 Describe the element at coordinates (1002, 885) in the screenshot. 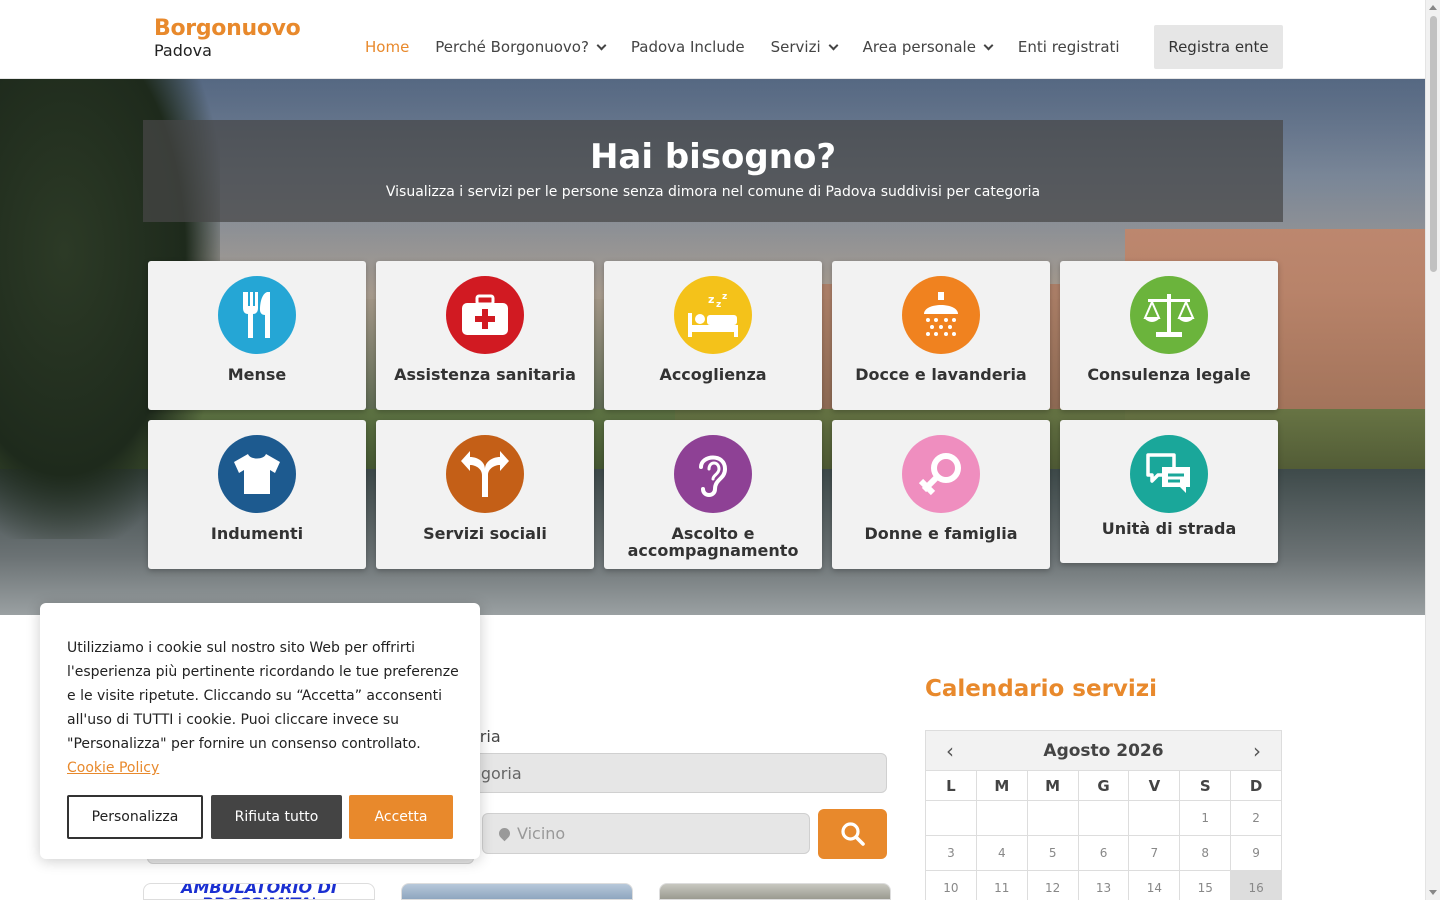

I see `calendar-day: 11` at that location.